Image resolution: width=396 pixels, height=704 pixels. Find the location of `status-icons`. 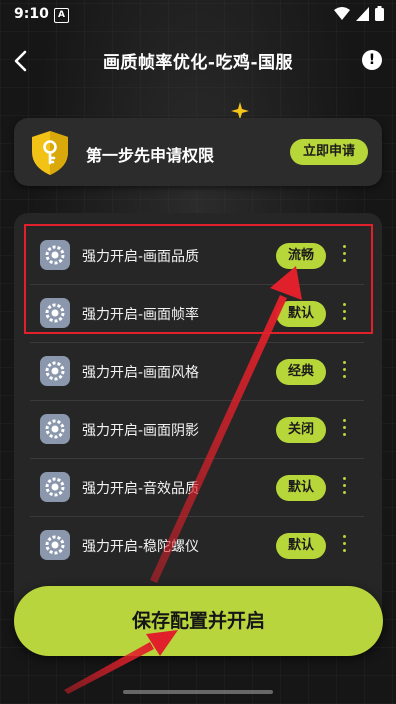

status-icons is located at coordinates (359, 13).